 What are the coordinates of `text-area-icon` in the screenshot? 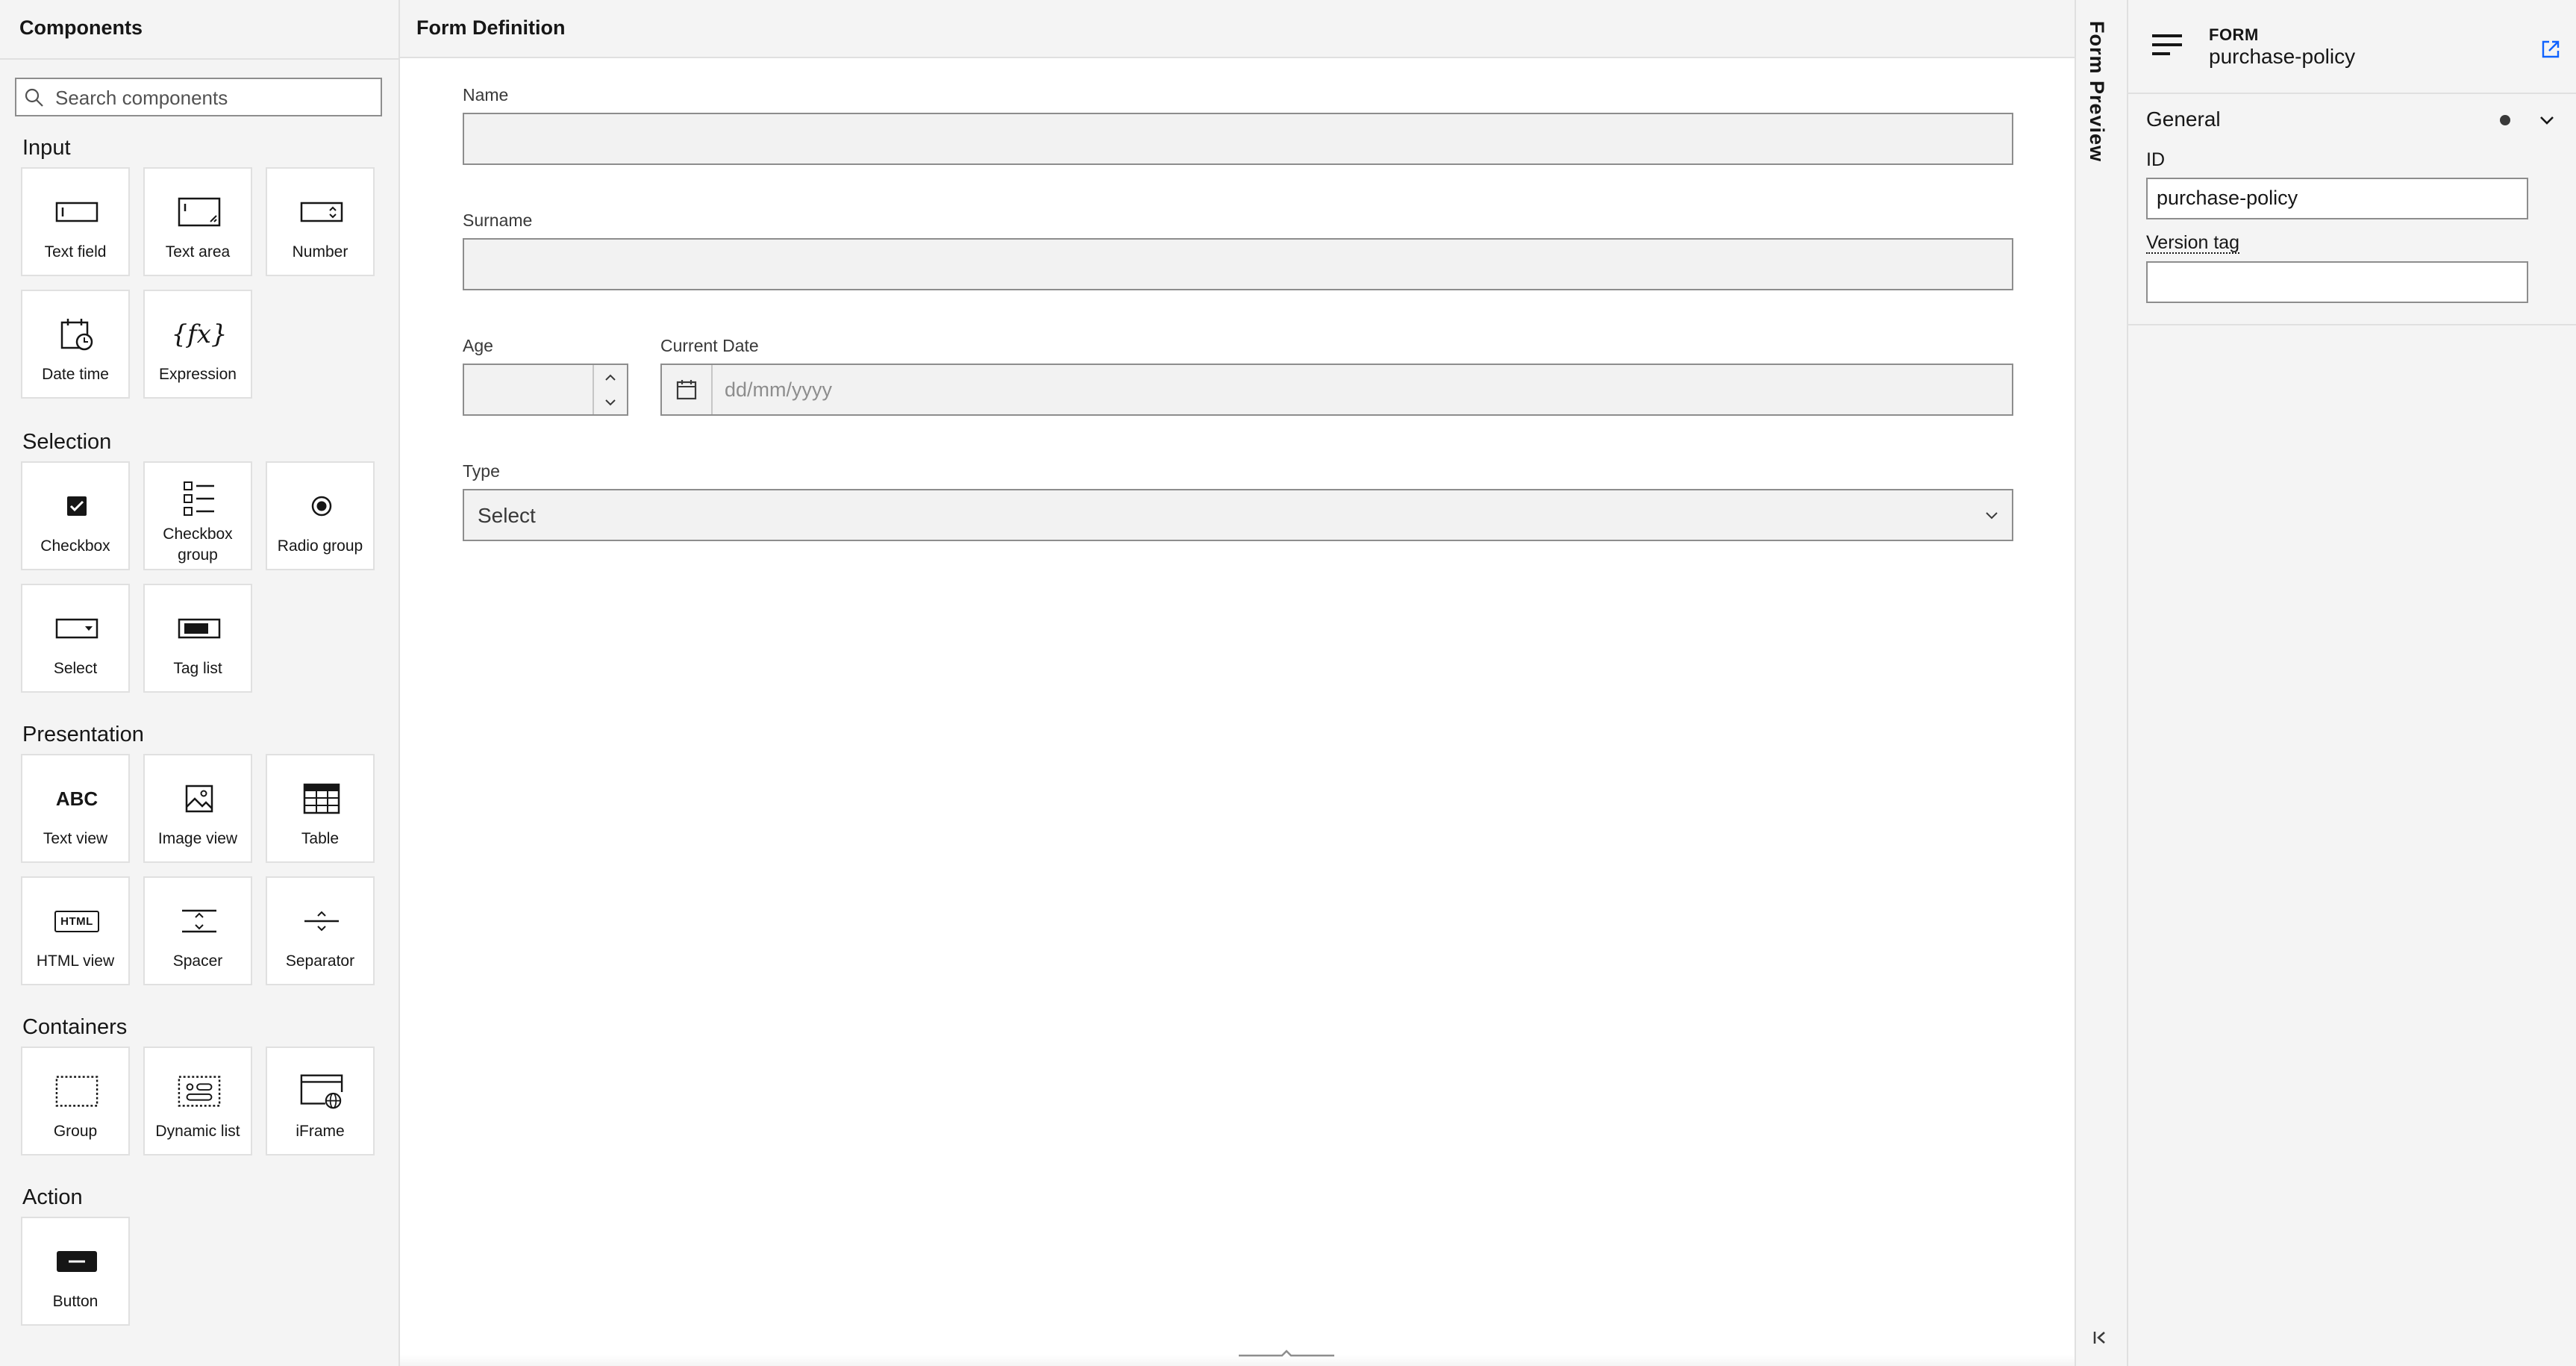 It's located at (199, 212).